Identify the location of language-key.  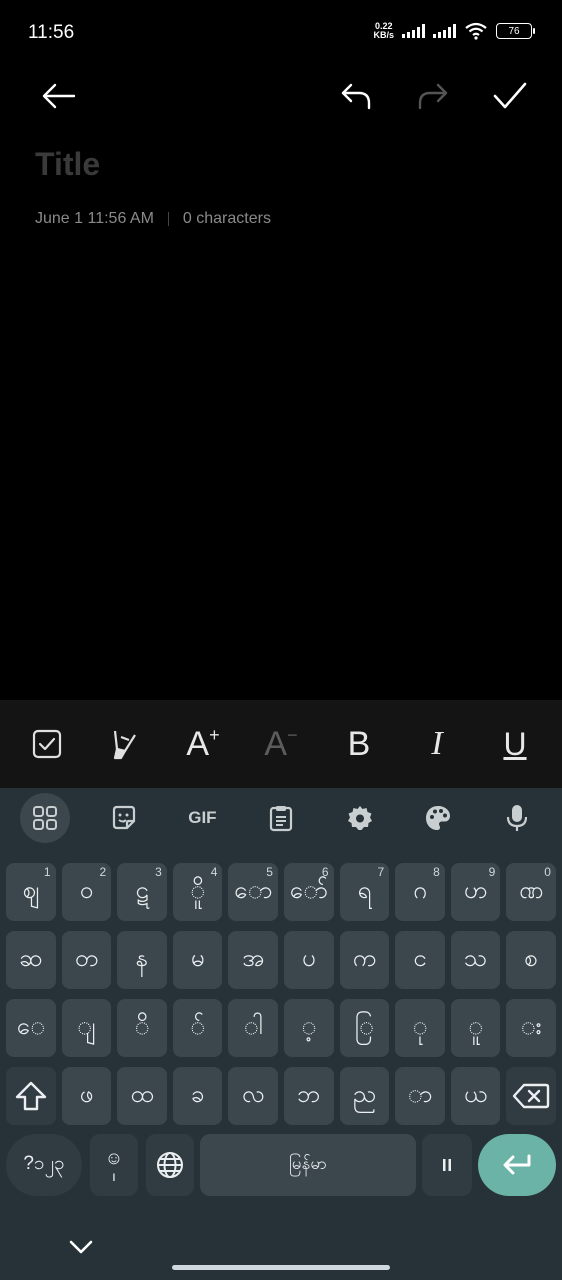
(170, 1165).